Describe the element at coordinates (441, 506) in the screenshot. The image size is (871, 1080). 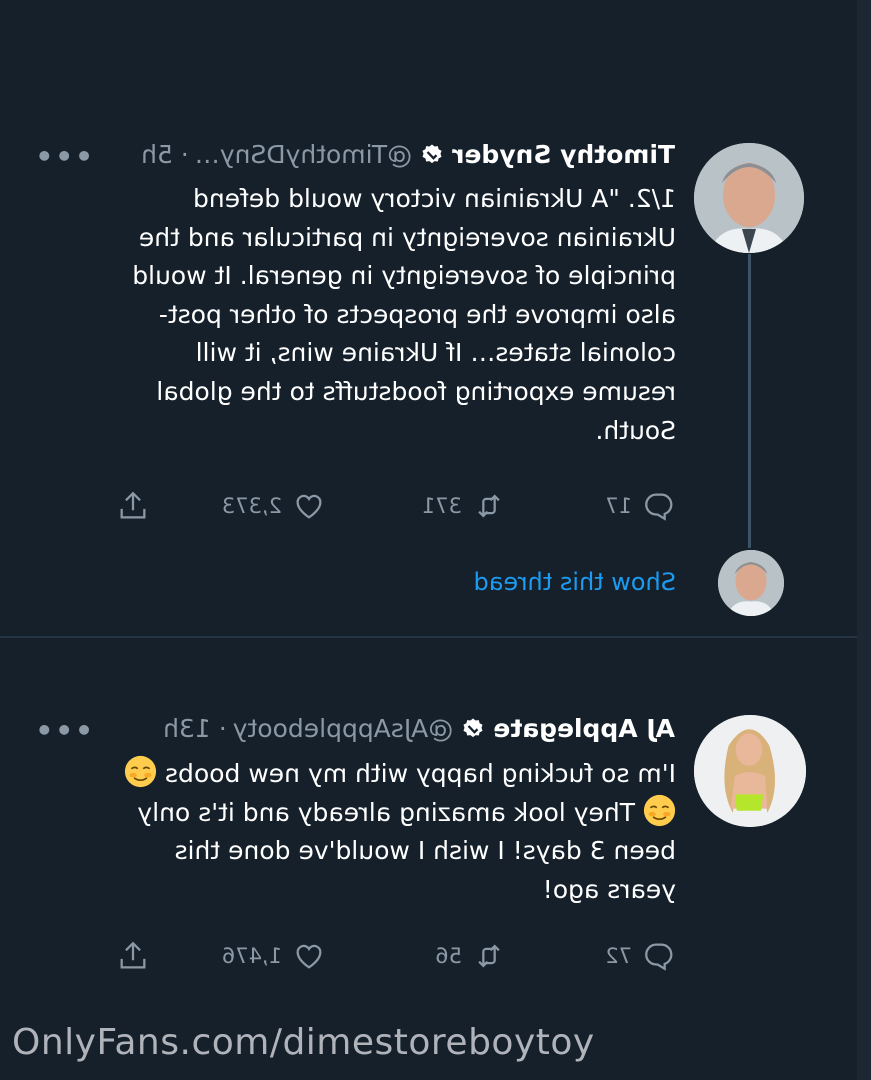
I see `retweet-count: 371` at that location.